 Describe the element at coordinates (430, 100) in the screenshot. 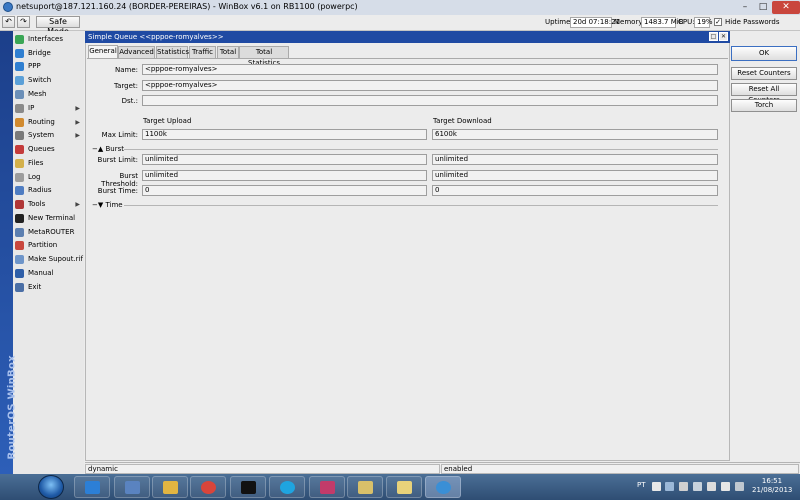

I see `dst-field` at that location.